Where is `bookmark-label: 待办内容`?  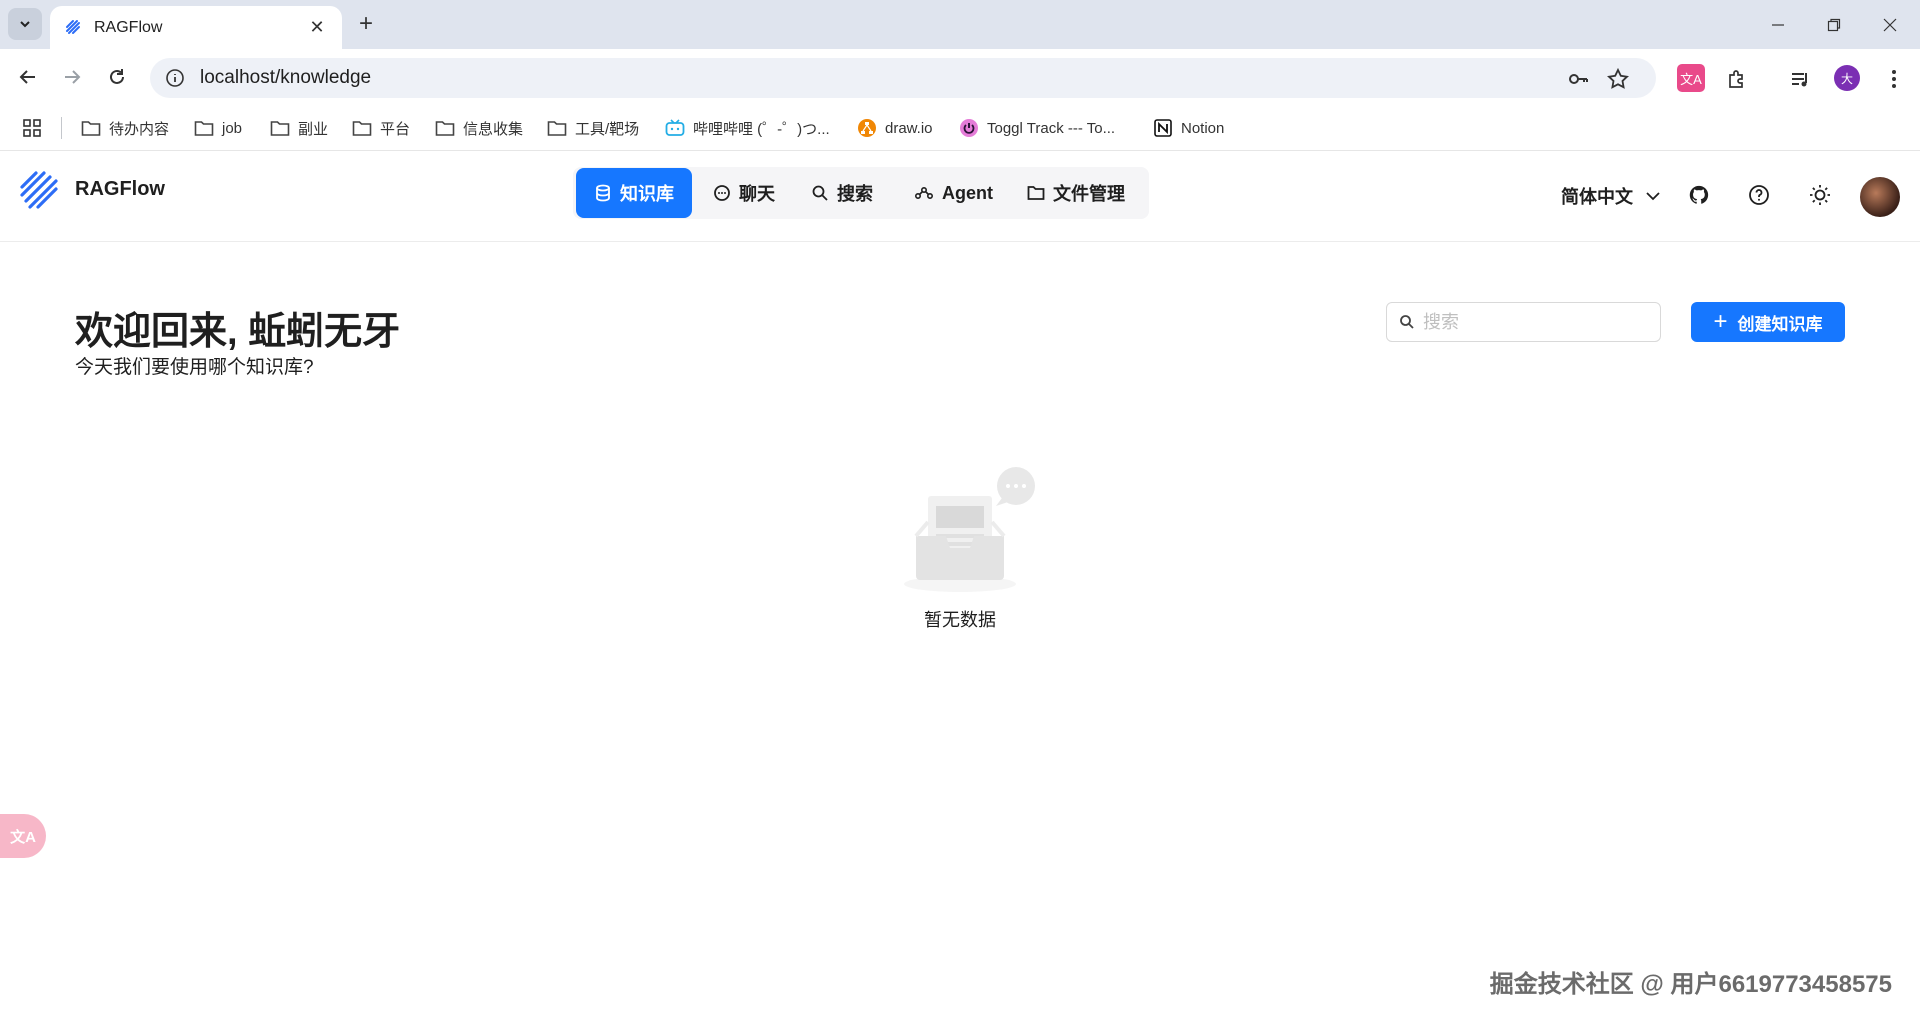
bookmark-label: 待办内容 is located at coordinates (139, 129).